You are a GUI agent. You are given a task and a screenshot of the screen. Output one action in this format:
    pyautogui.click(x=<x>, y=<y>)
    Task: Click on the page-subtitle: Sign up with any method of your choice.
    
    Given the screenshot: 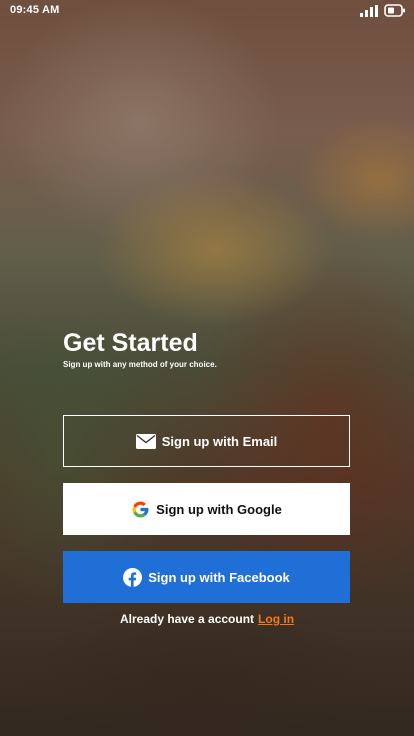 What is the action you would take?
    pyautogui.click(x=140, y=364)
    